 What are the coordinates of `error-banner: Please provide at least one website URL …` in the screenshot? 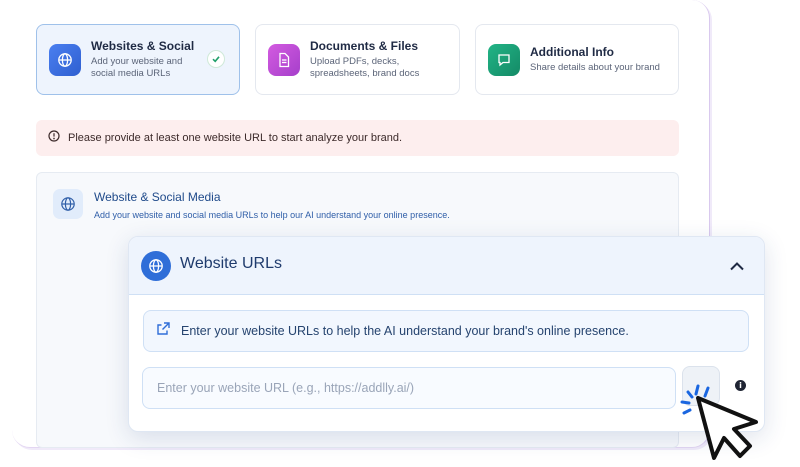 It's located at (357, 138).